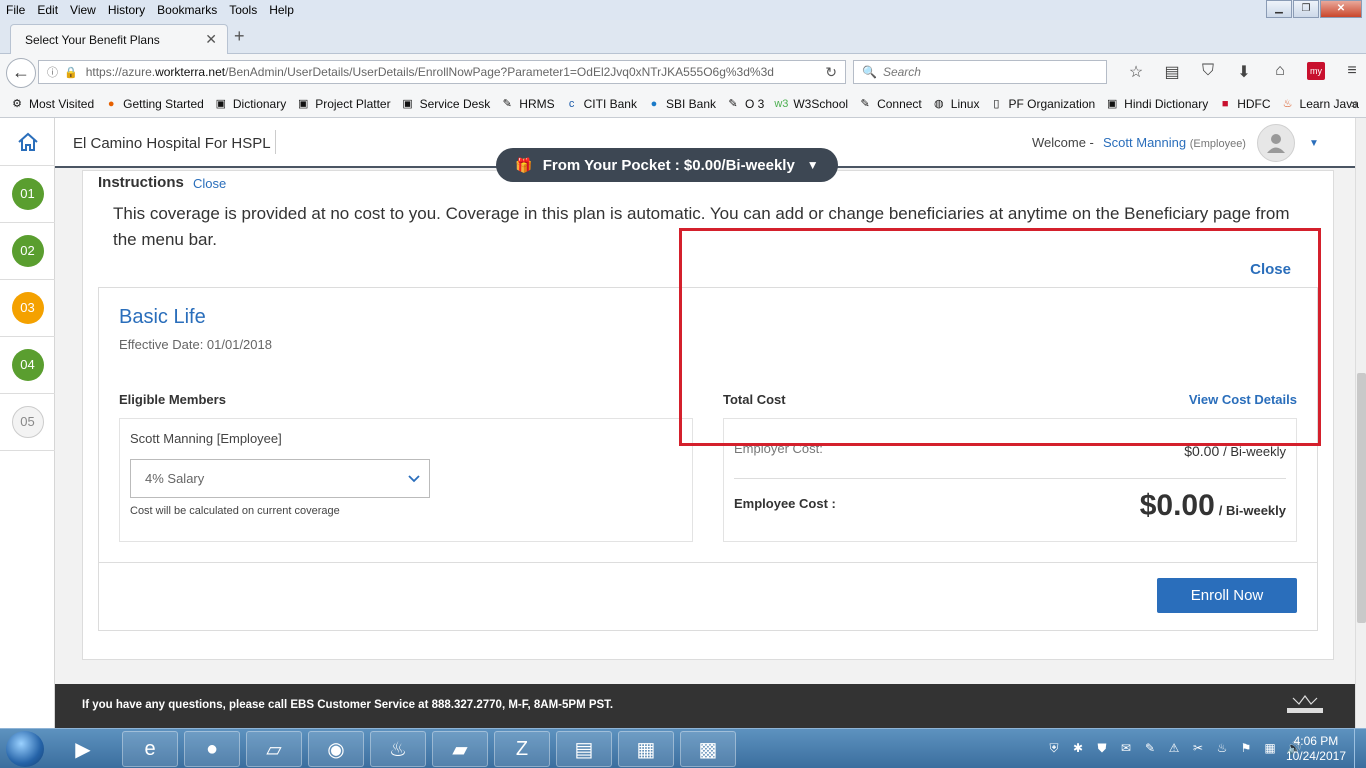 The width and height of the screenshot is (1366, 768). I want to click on back-arrow-icon: ←, so click(21, 73).